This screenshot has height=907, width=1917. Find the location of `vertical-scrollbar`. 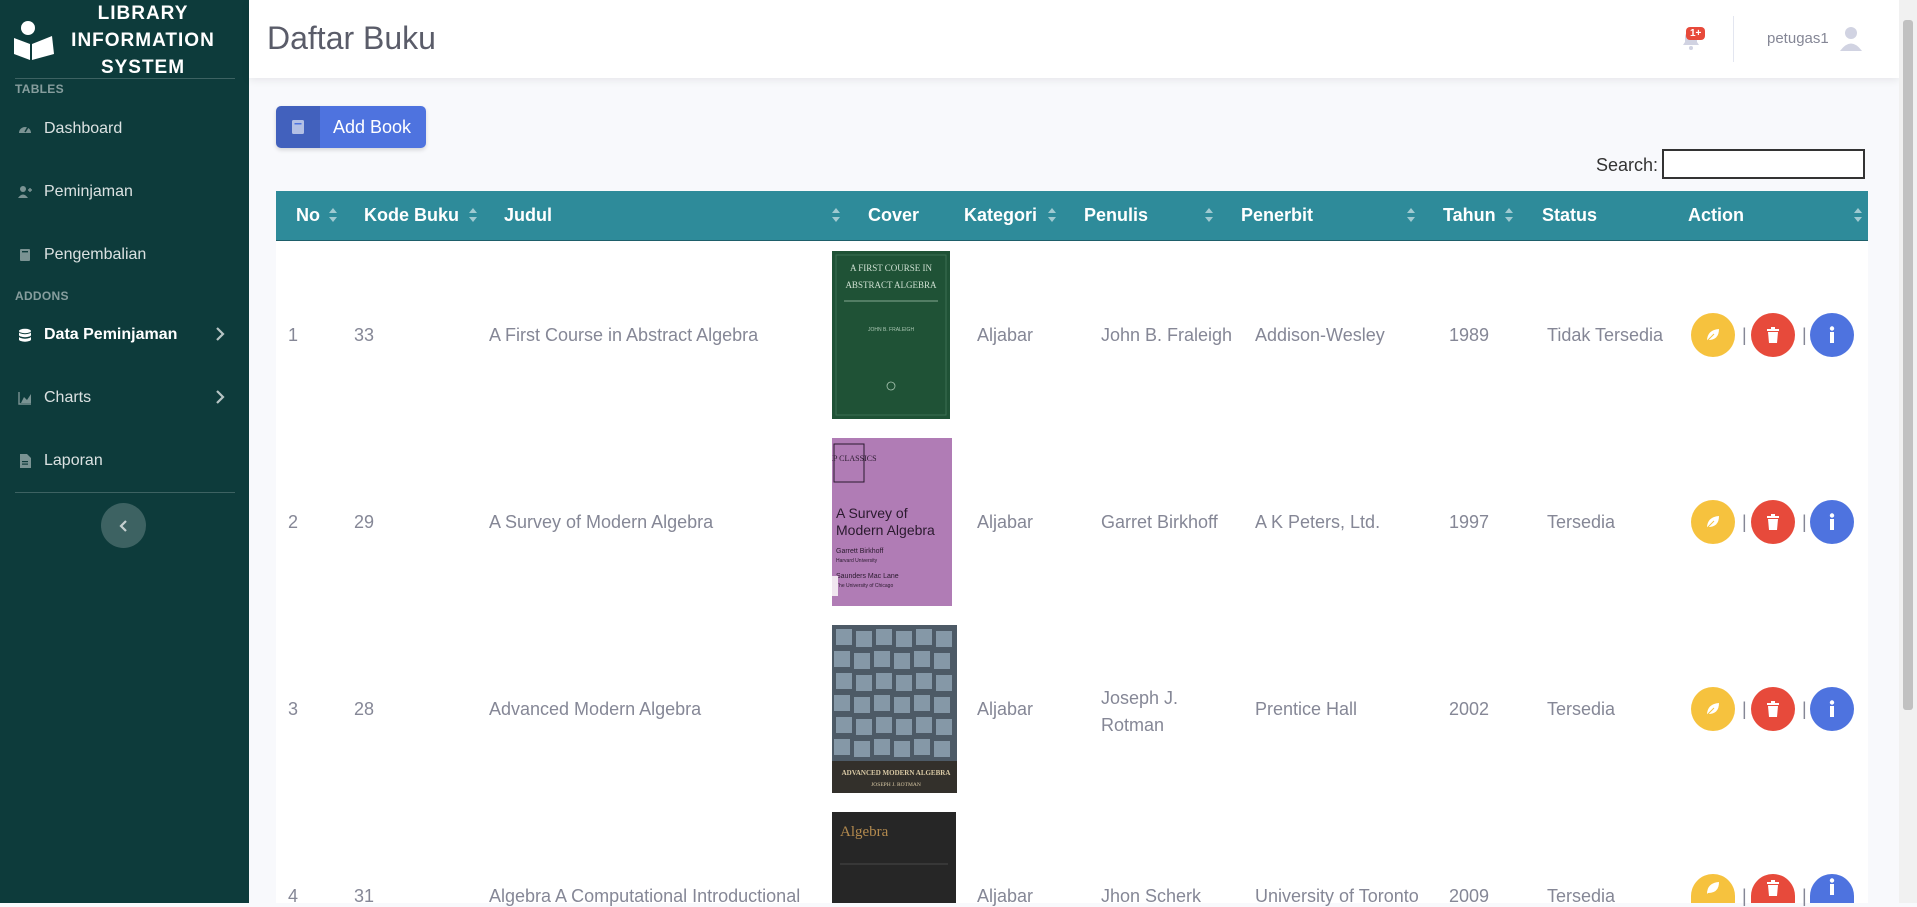

vertical-scrollbar is located at coordinates (1908, 451).